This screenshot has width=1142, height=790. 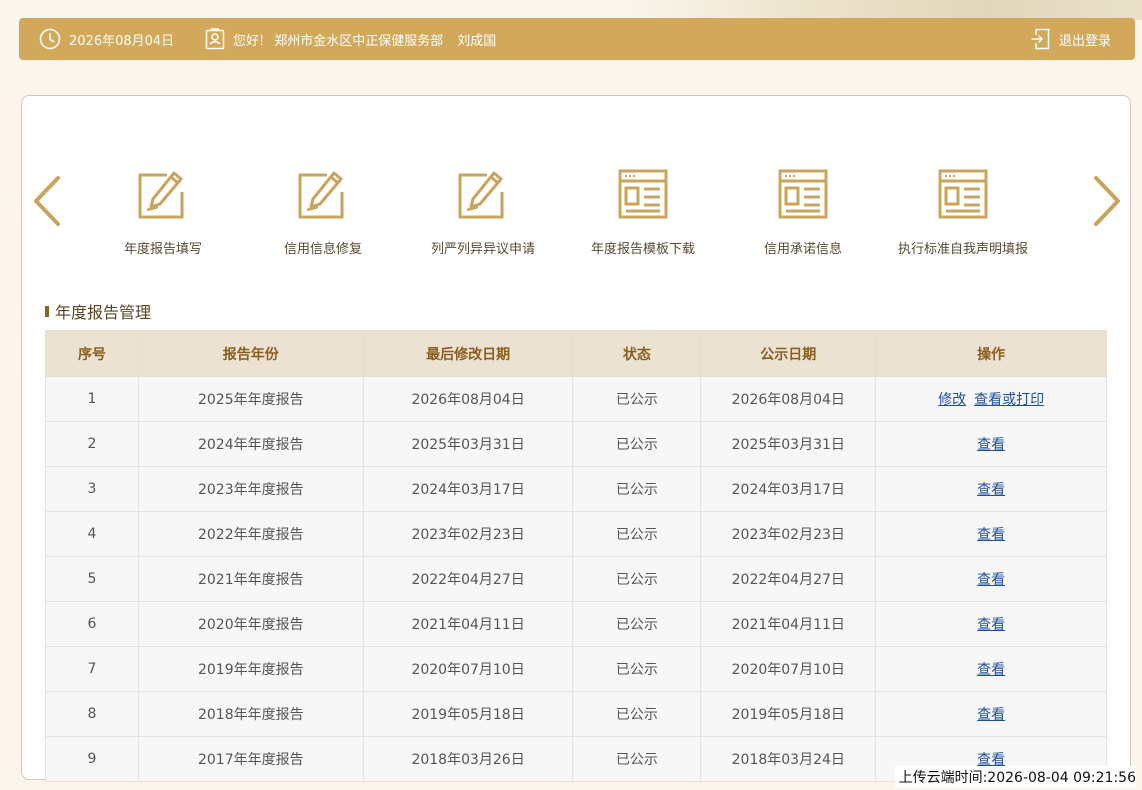 I want to click on cell-year: 2020年年度报告, so click(x=250, y=624).